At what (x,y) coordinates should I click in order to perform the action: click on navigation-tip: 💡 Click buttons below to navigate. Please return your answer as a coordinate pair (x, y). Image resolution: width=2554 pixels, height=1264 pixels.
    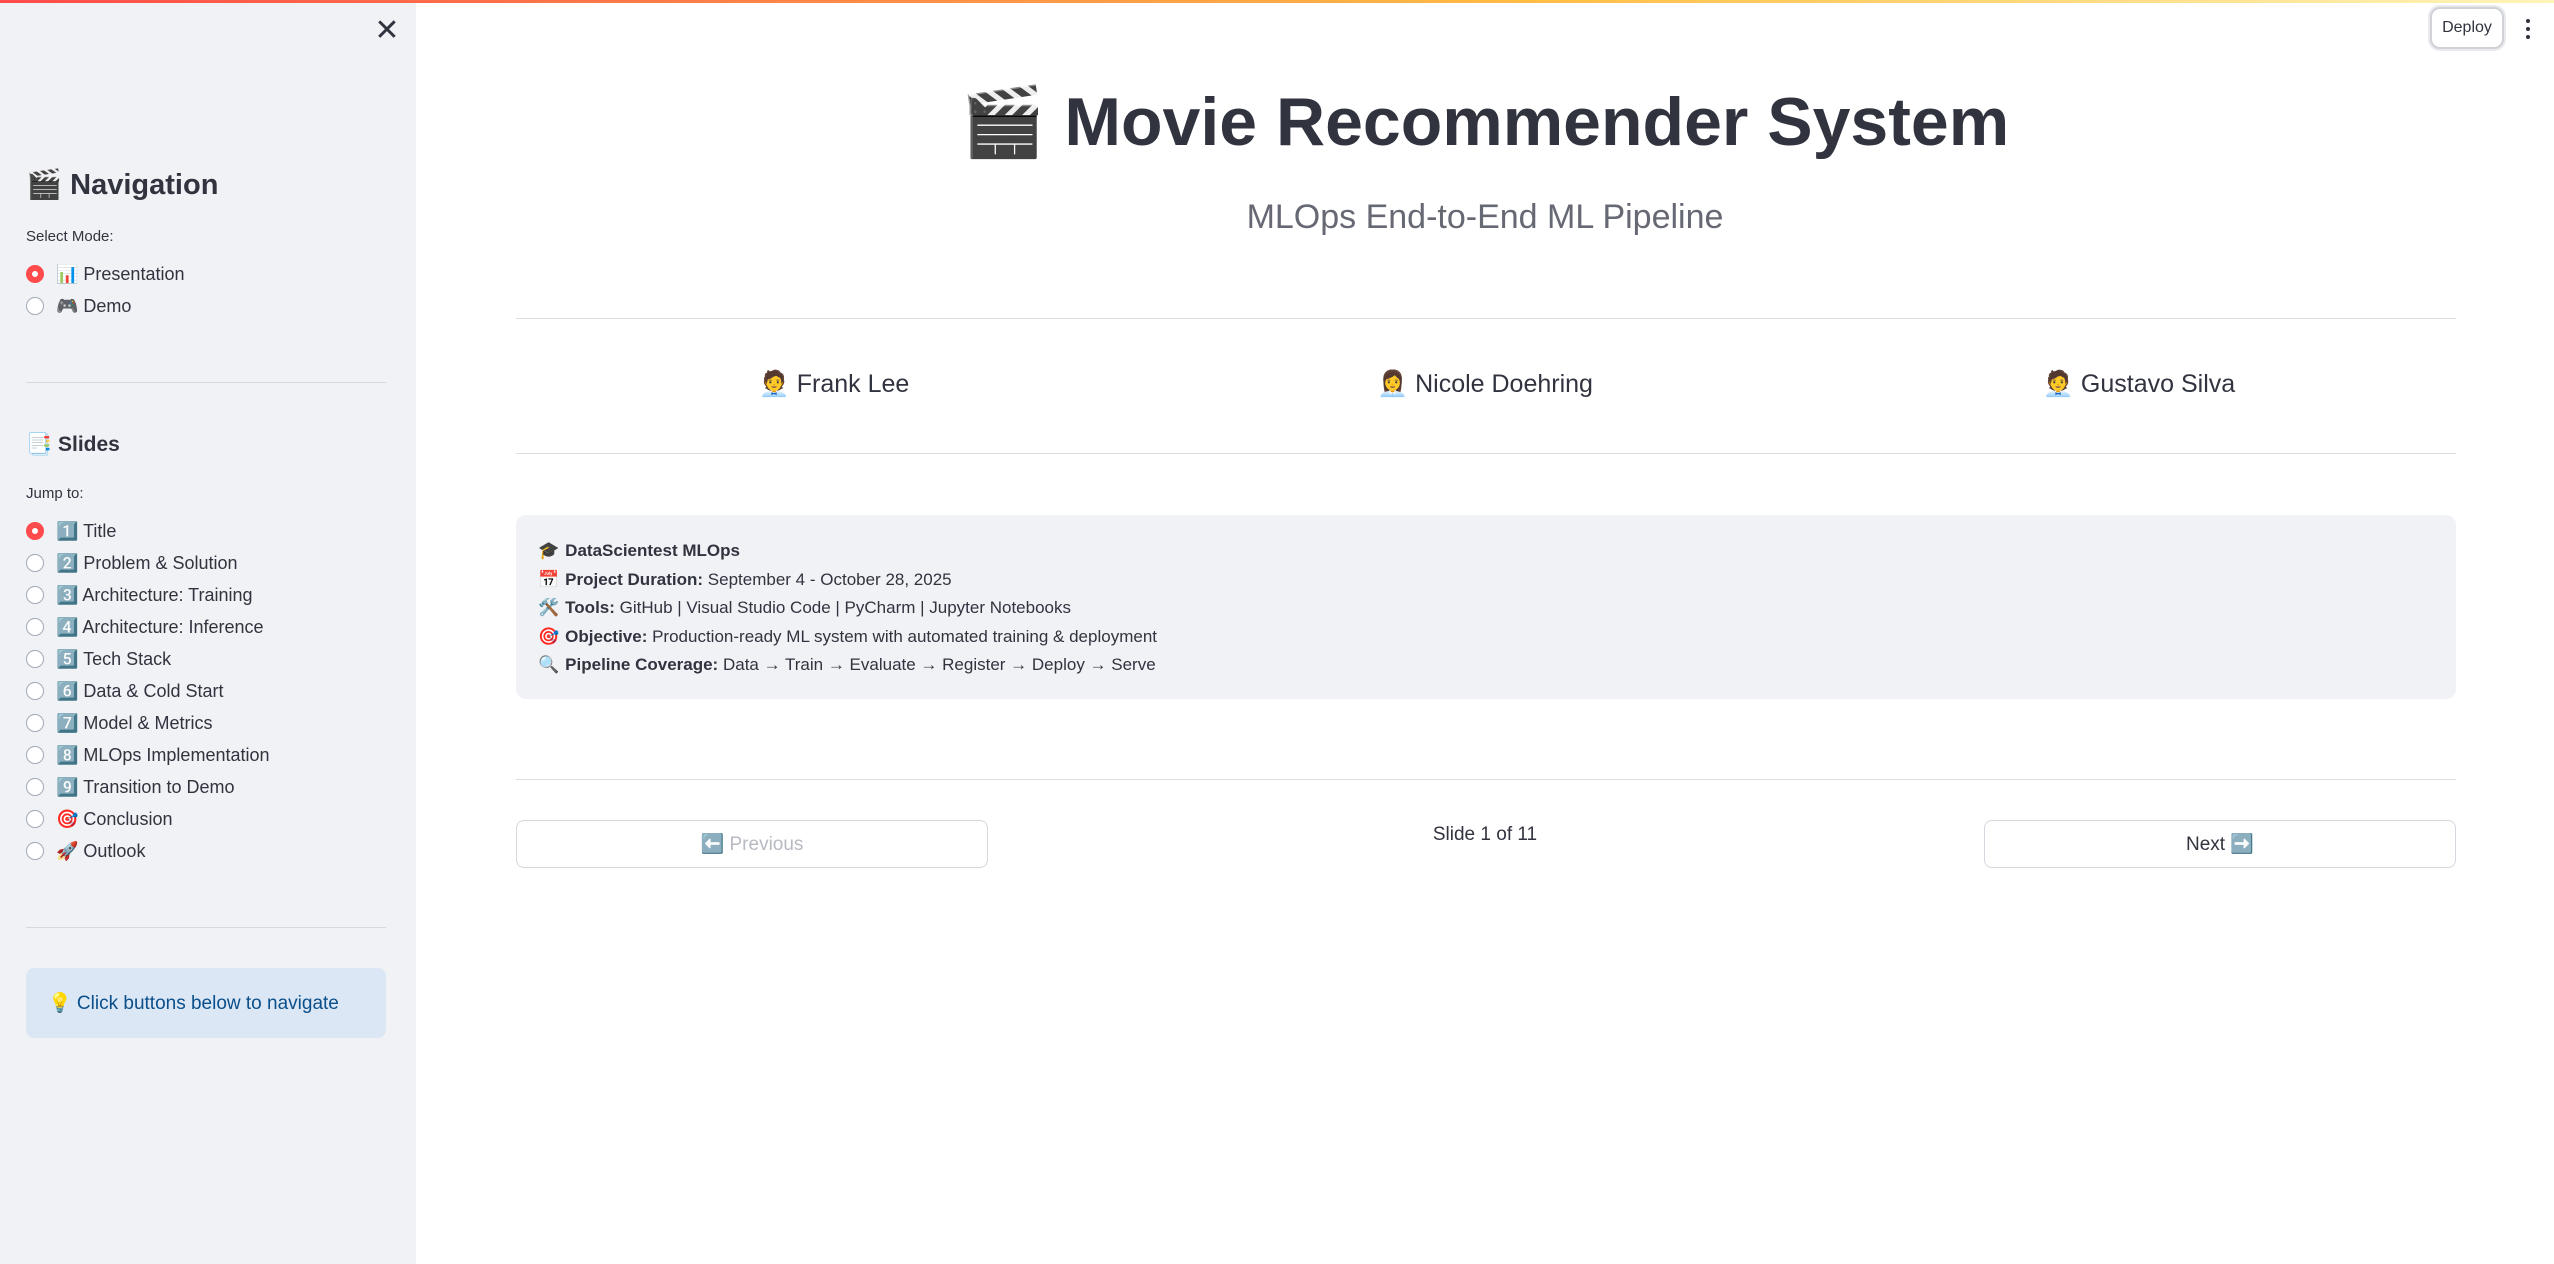
    Looking at the image, I should click on (206, 1003).